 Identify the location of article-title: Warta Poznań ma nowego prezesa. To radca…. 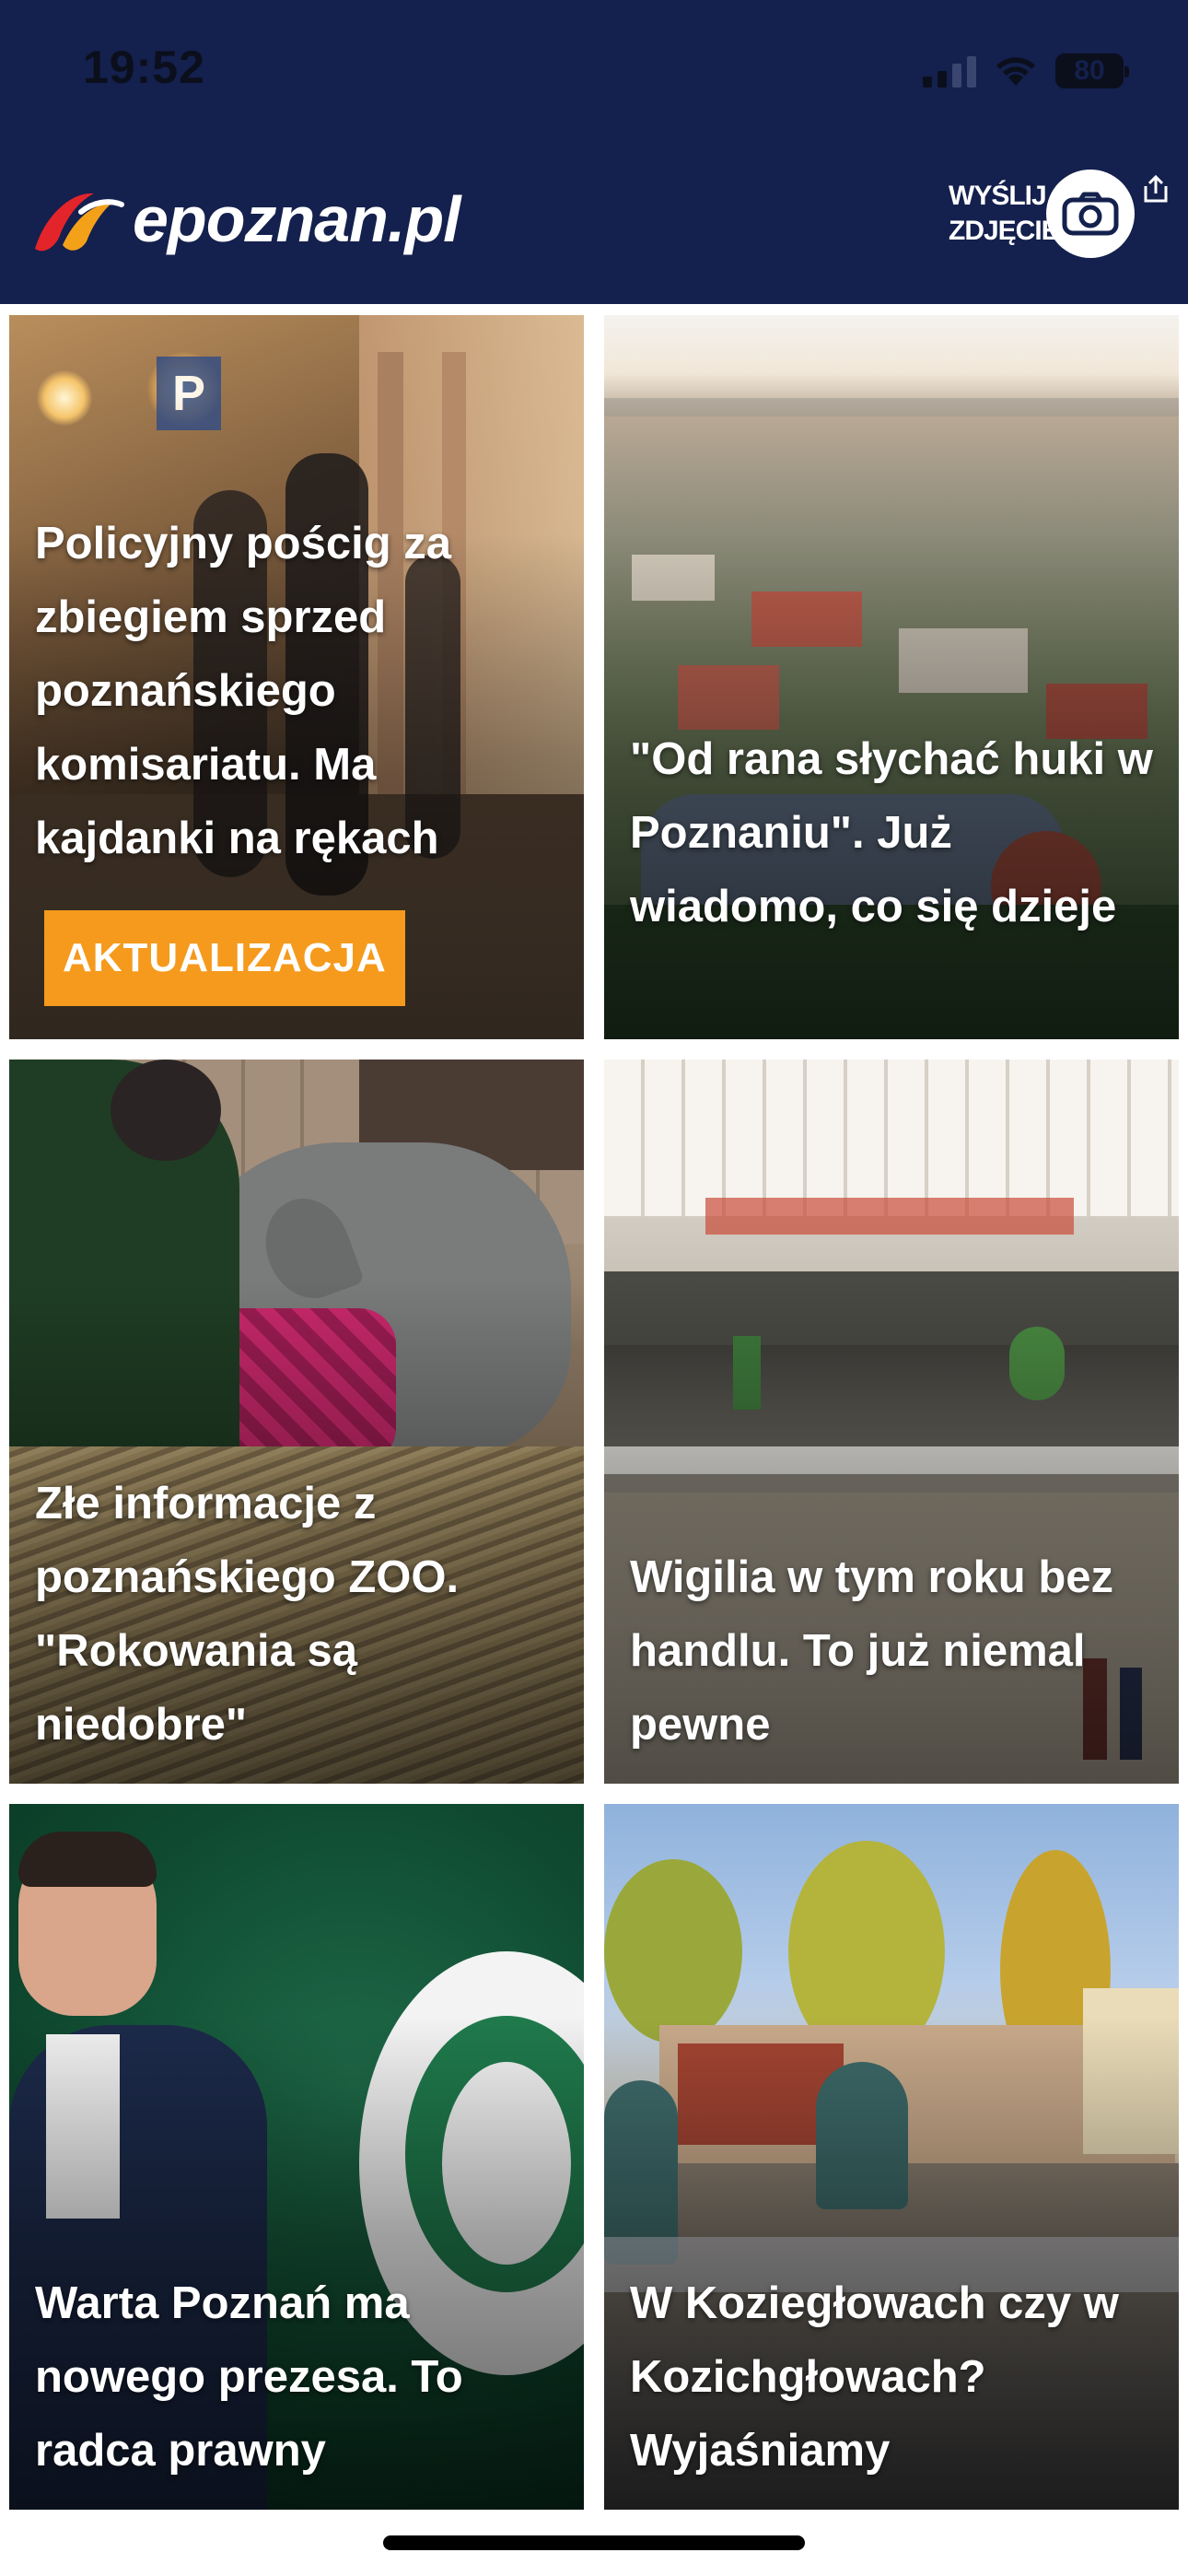
(249, 2377).